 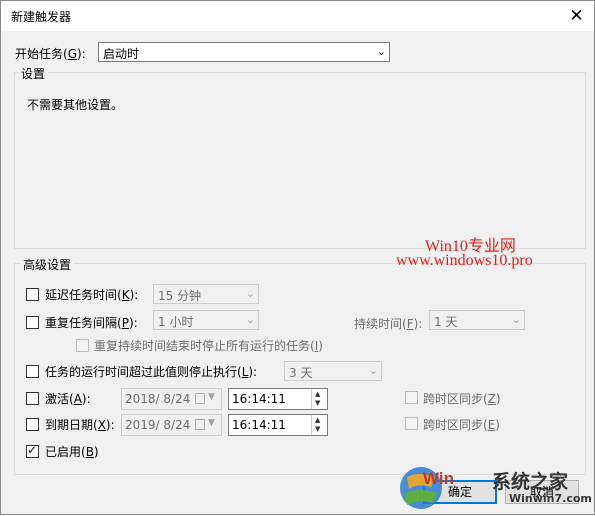 I want to click on activate-checkbox, so click(x=32, y=398).